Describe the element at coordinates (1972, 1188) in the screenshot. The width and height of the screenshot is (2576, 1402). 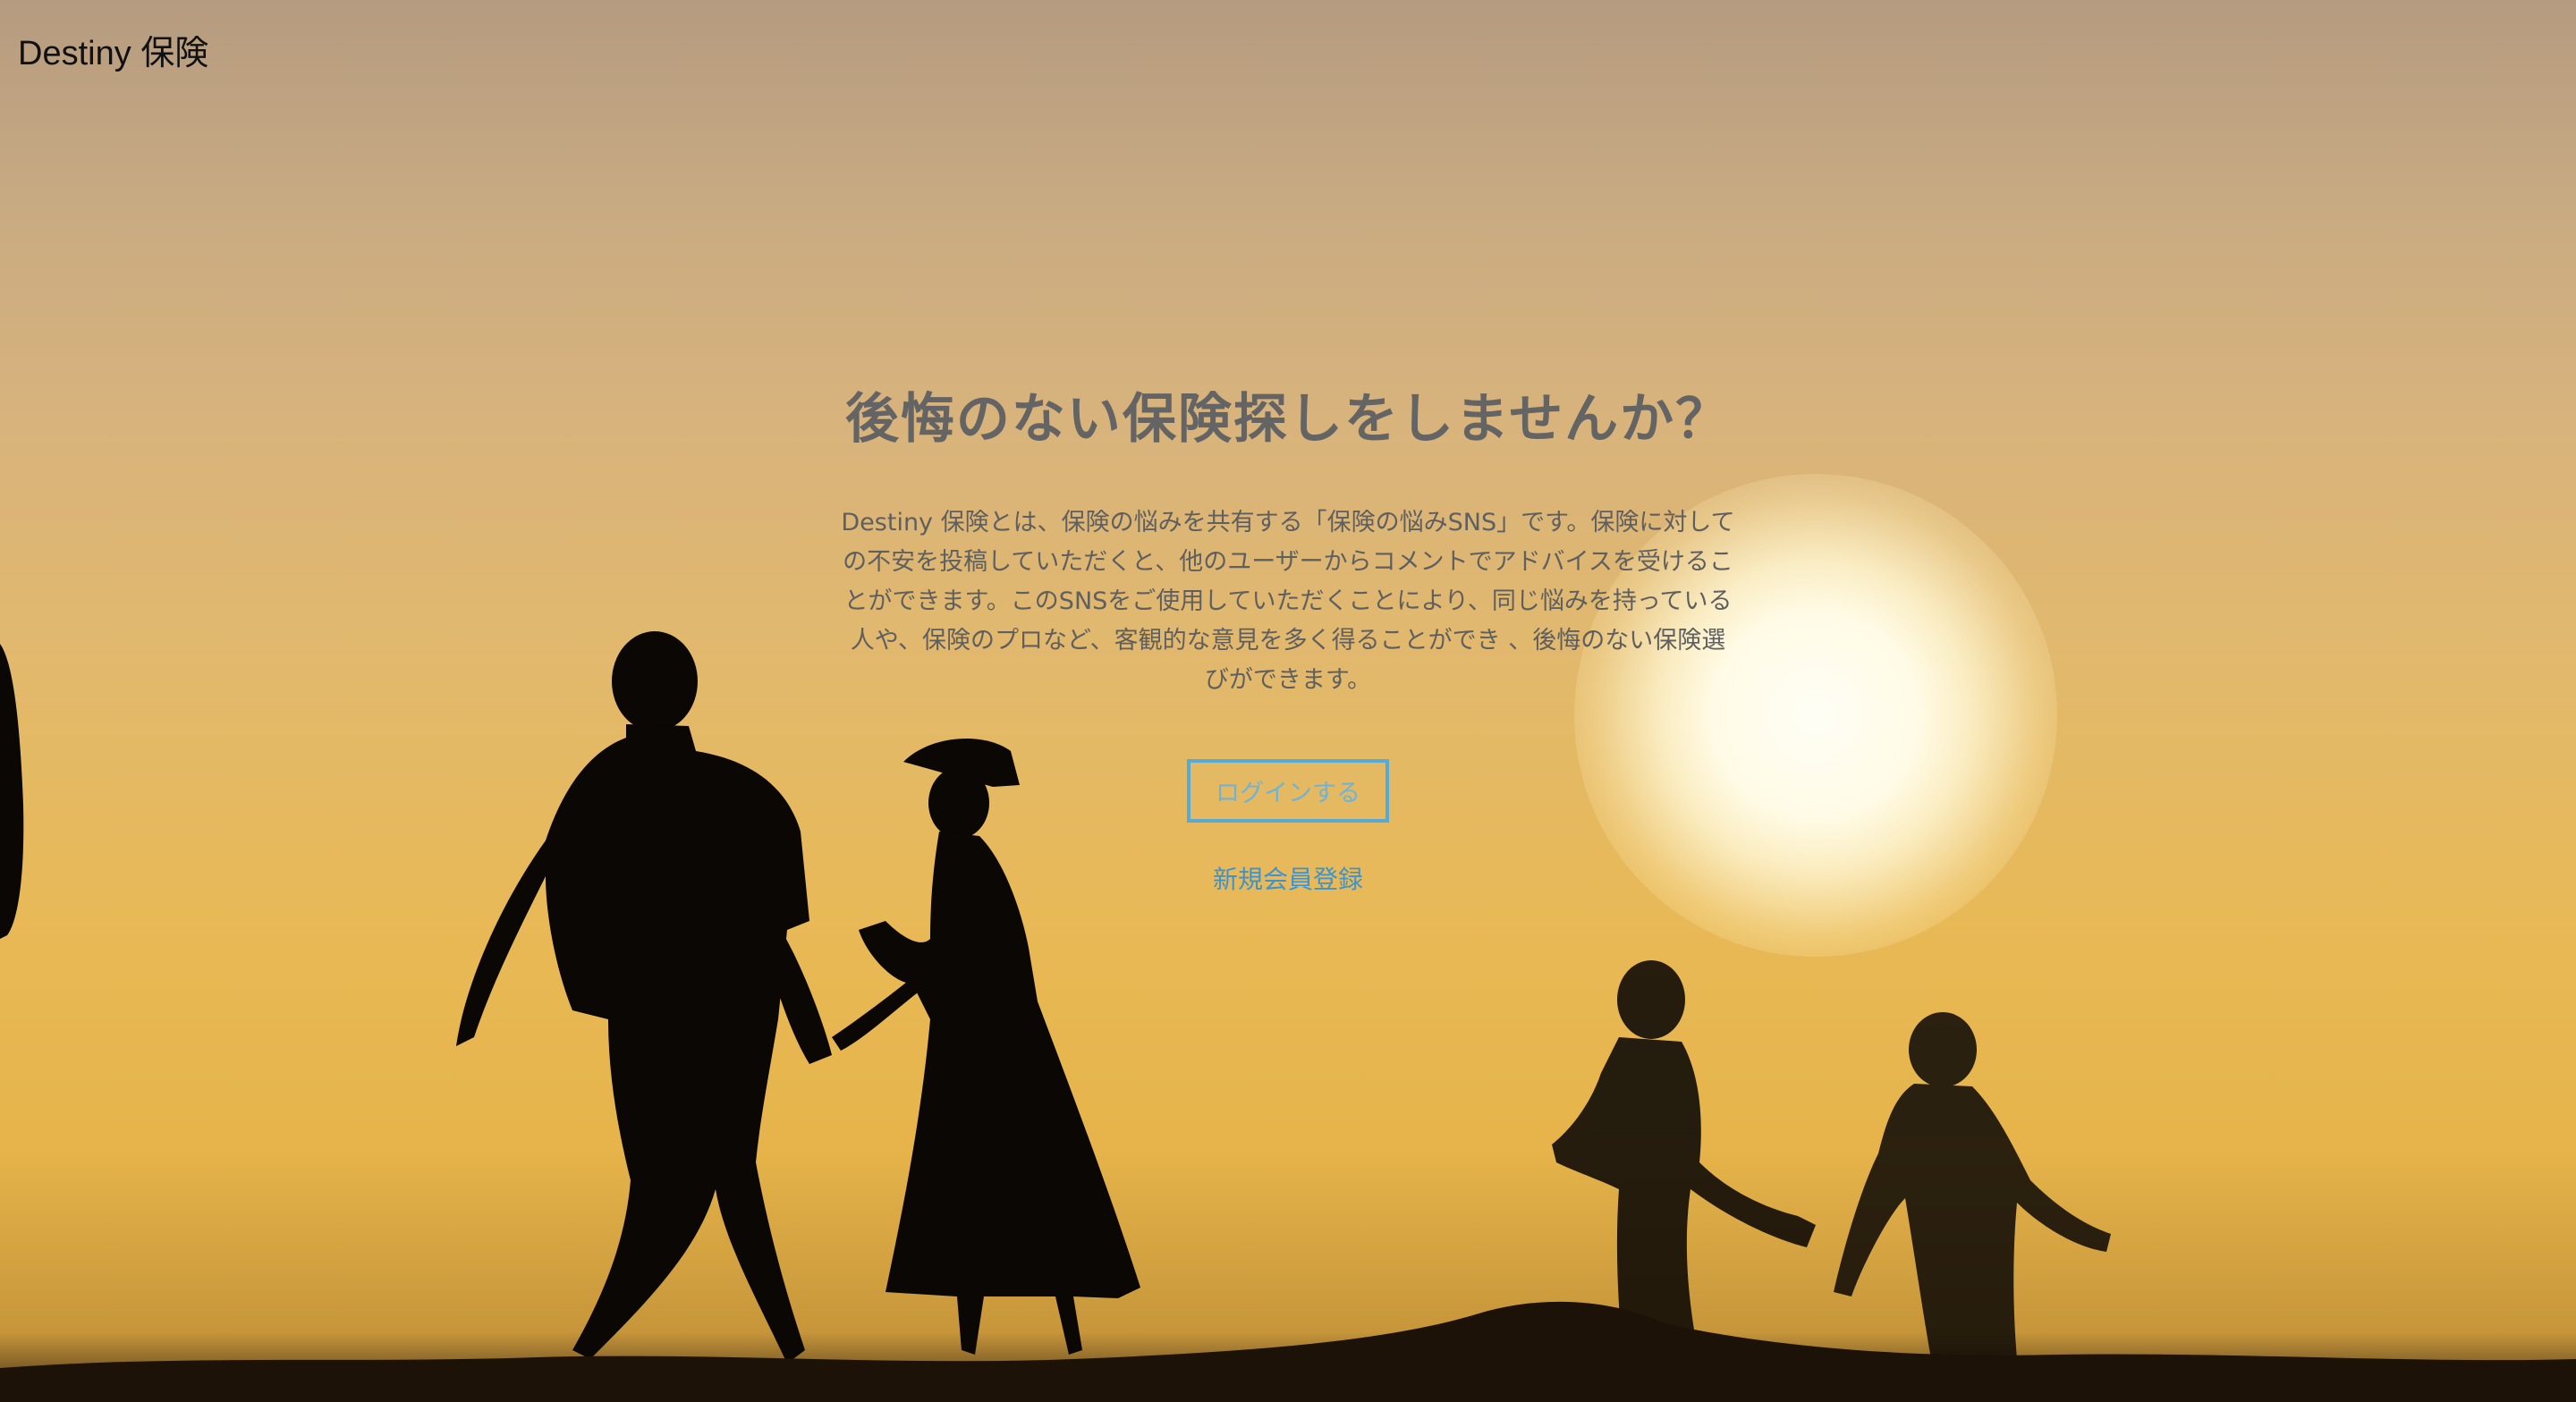
I see `boy-silhouette-right` at that location.